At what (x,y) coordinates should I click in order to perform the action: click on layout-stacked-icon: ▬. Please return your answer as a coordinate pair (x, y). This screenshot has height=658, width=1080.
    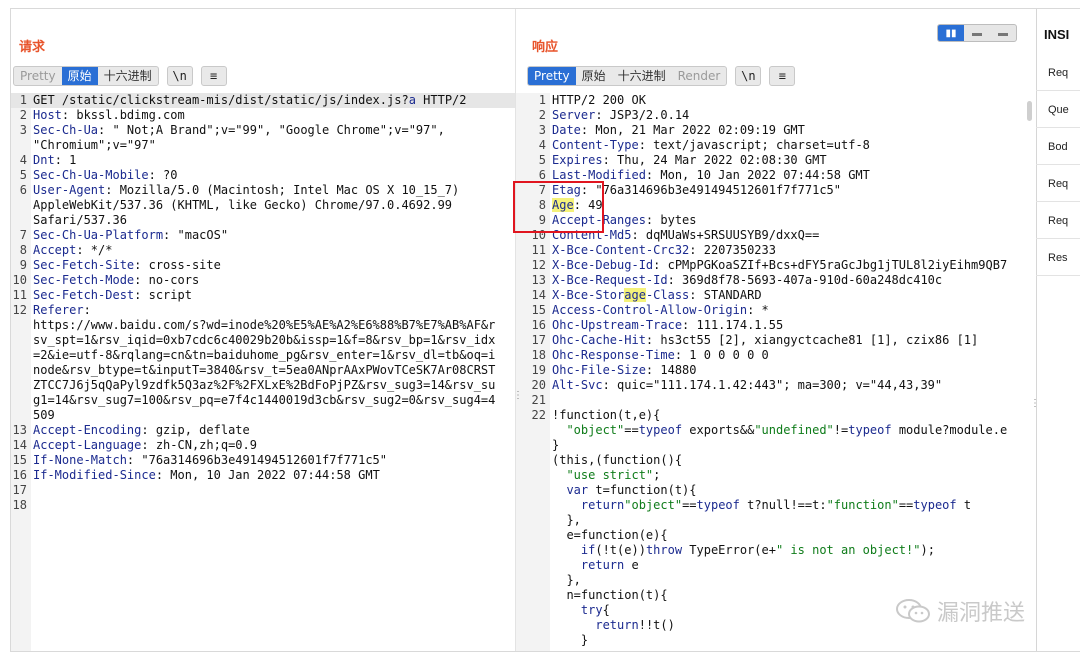
    Looking at the image, I should click on (977, 33).